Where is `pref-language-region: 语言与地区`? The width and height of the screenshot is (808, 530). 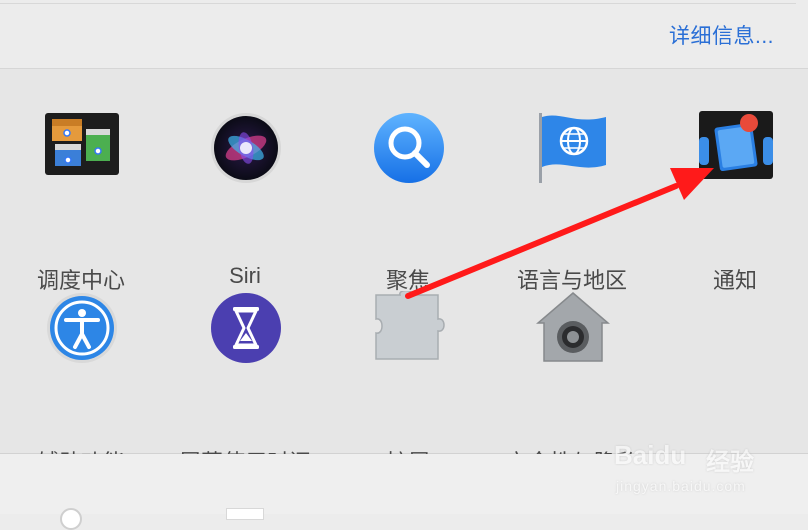 pref-language-region: 语言与地区 is located at coordinates (572, 202).